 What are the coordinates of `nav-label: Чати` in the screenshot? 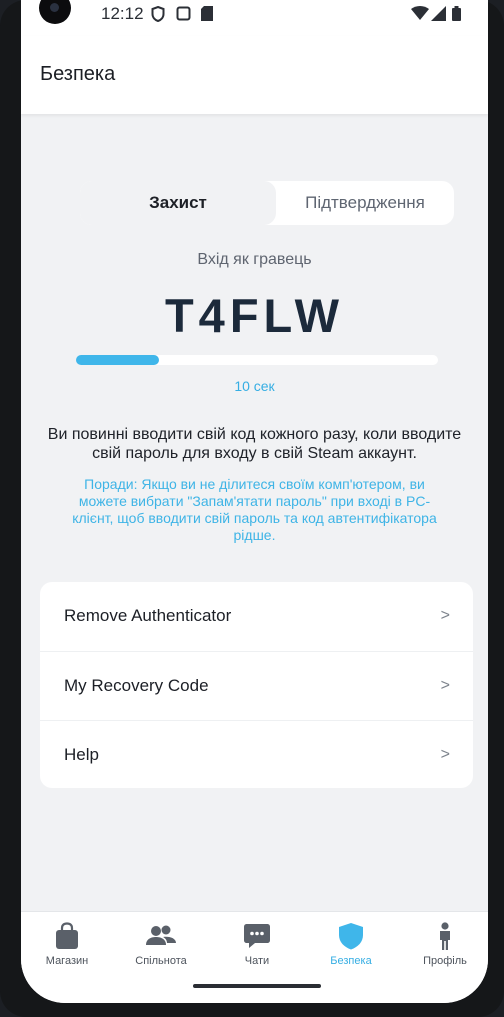 It's located at (257, 961).